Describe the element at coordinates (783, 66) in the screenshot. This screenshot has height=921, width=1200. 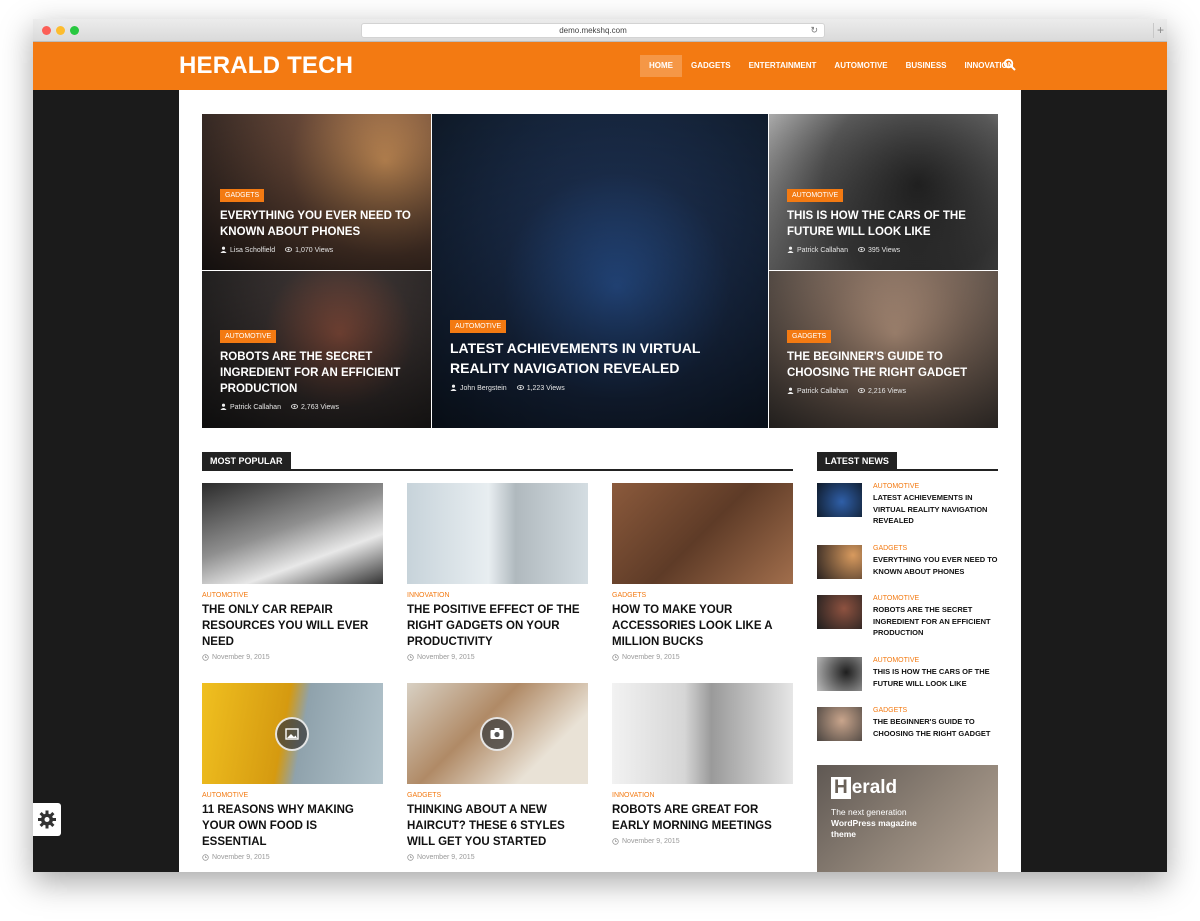
I see `nav-entertainment: ENTERTAINMENT` at that location.